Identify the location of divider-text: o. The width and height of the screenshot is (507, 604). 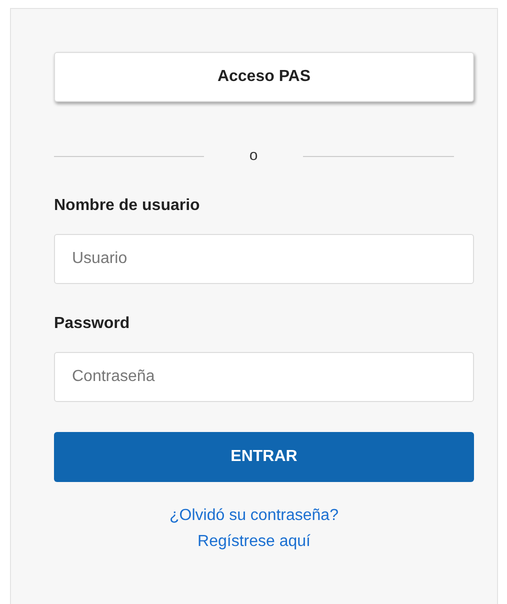
(253, 156).